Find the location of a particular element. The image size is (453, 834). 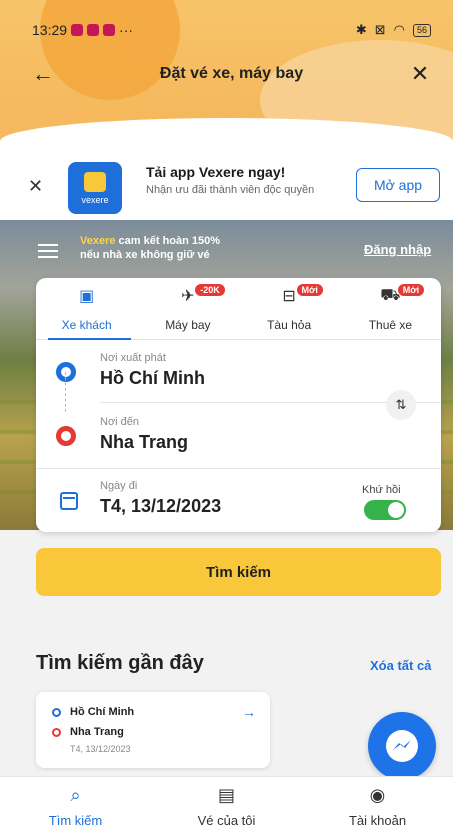

vexere-logo: vexere is located at coordinates (95, 188).